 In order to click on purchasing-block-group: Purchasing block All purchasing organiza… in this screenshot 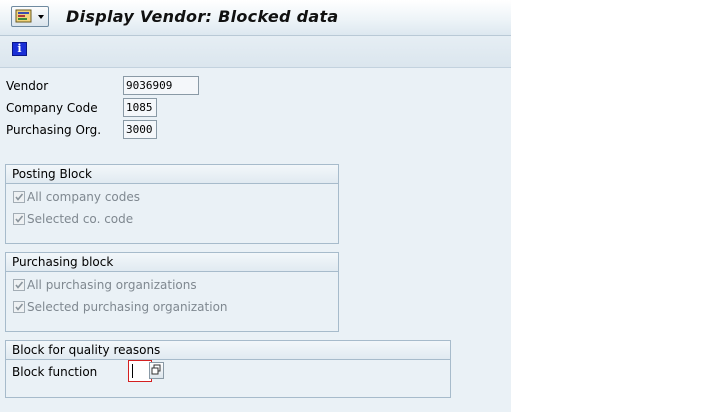, I will do `click(172, 292)`.